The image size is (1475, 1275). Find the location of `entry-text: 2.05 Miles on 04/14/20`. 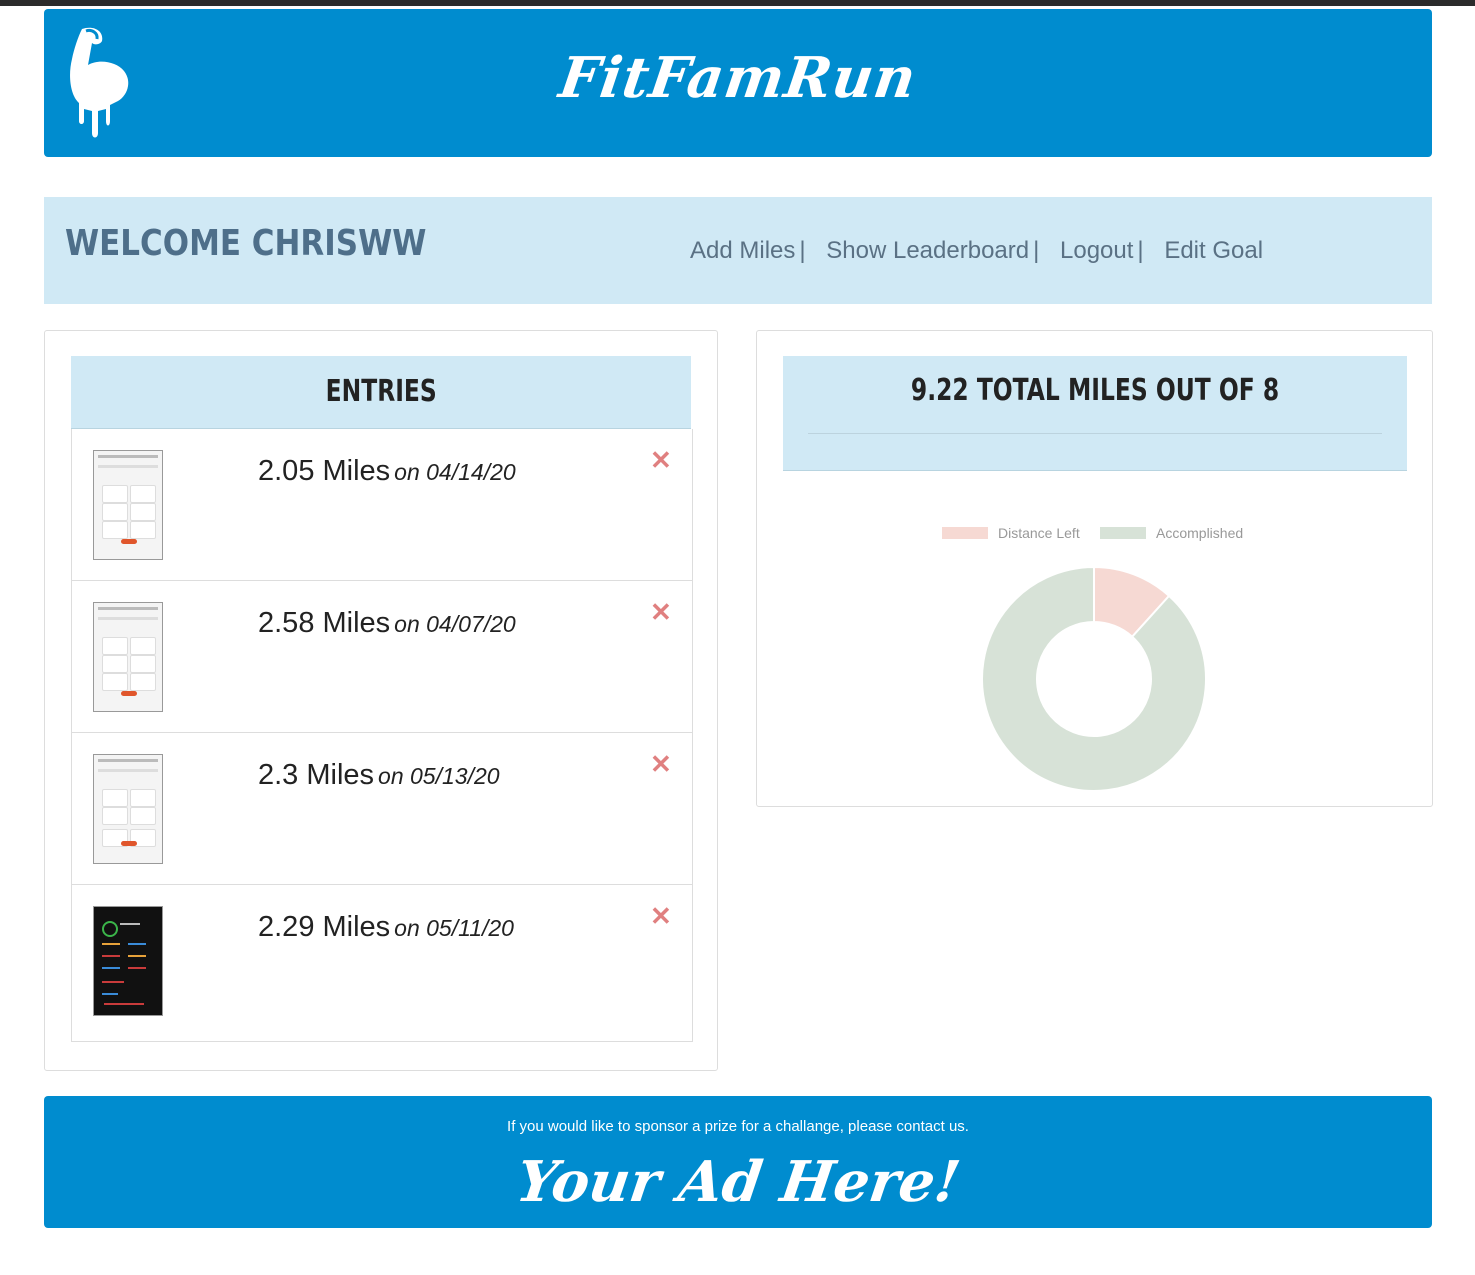

entry-text: 2.05 Miles on 04/14/20 is located at coordinates (387, 471).